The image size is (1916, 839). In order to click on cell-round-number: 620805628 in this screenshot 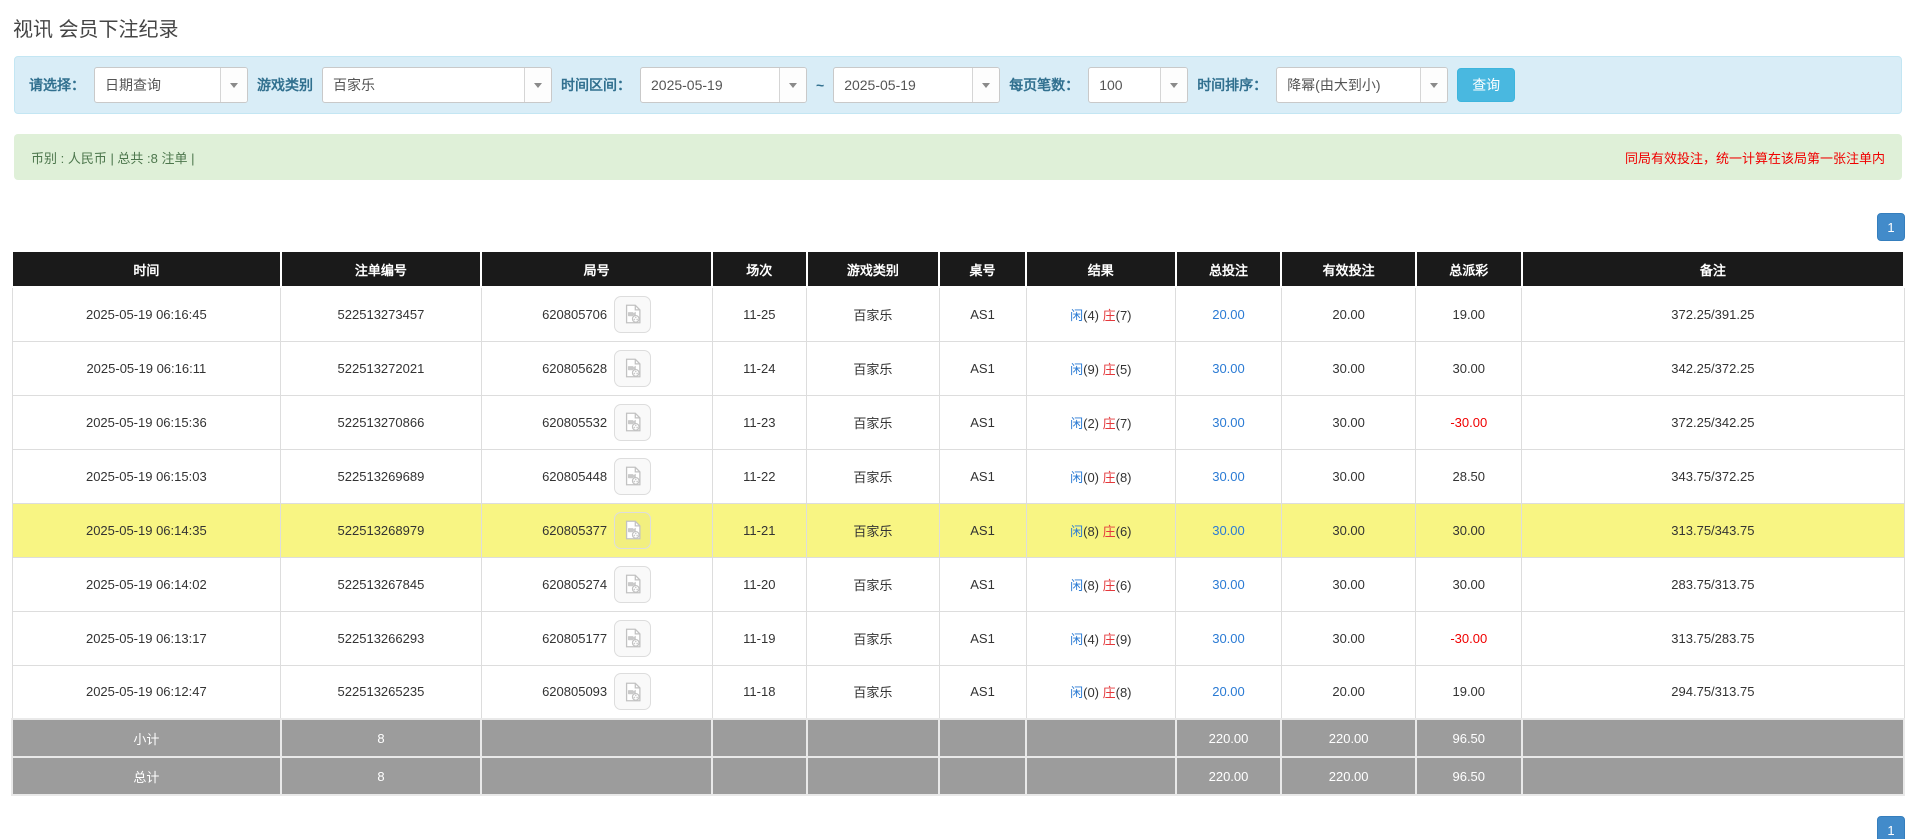, I will do `click(596, 368)`.